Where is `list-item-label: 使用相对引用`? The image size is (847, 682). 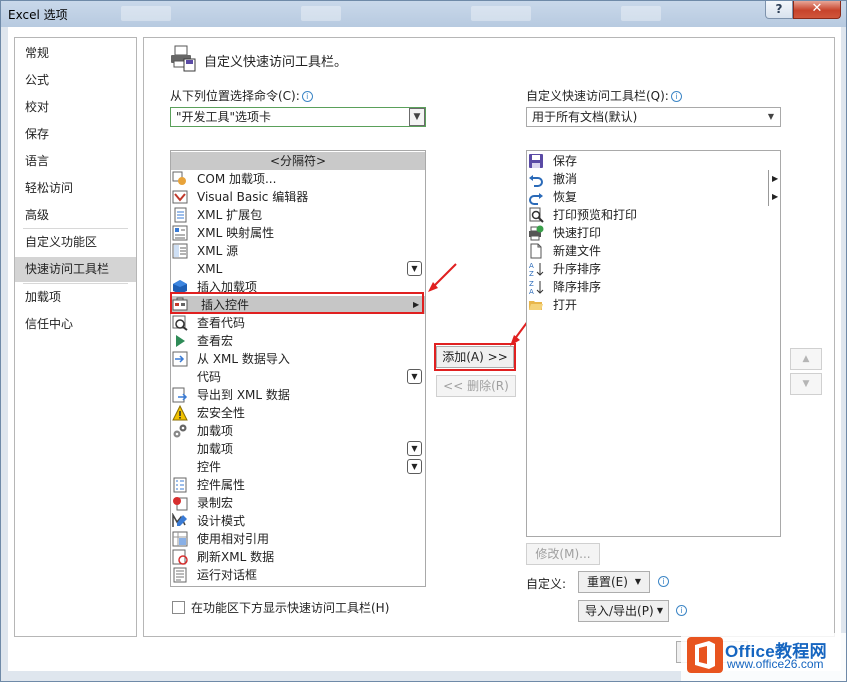
list-item-label: 使用相对引用 is located at coordinates (233, 539).